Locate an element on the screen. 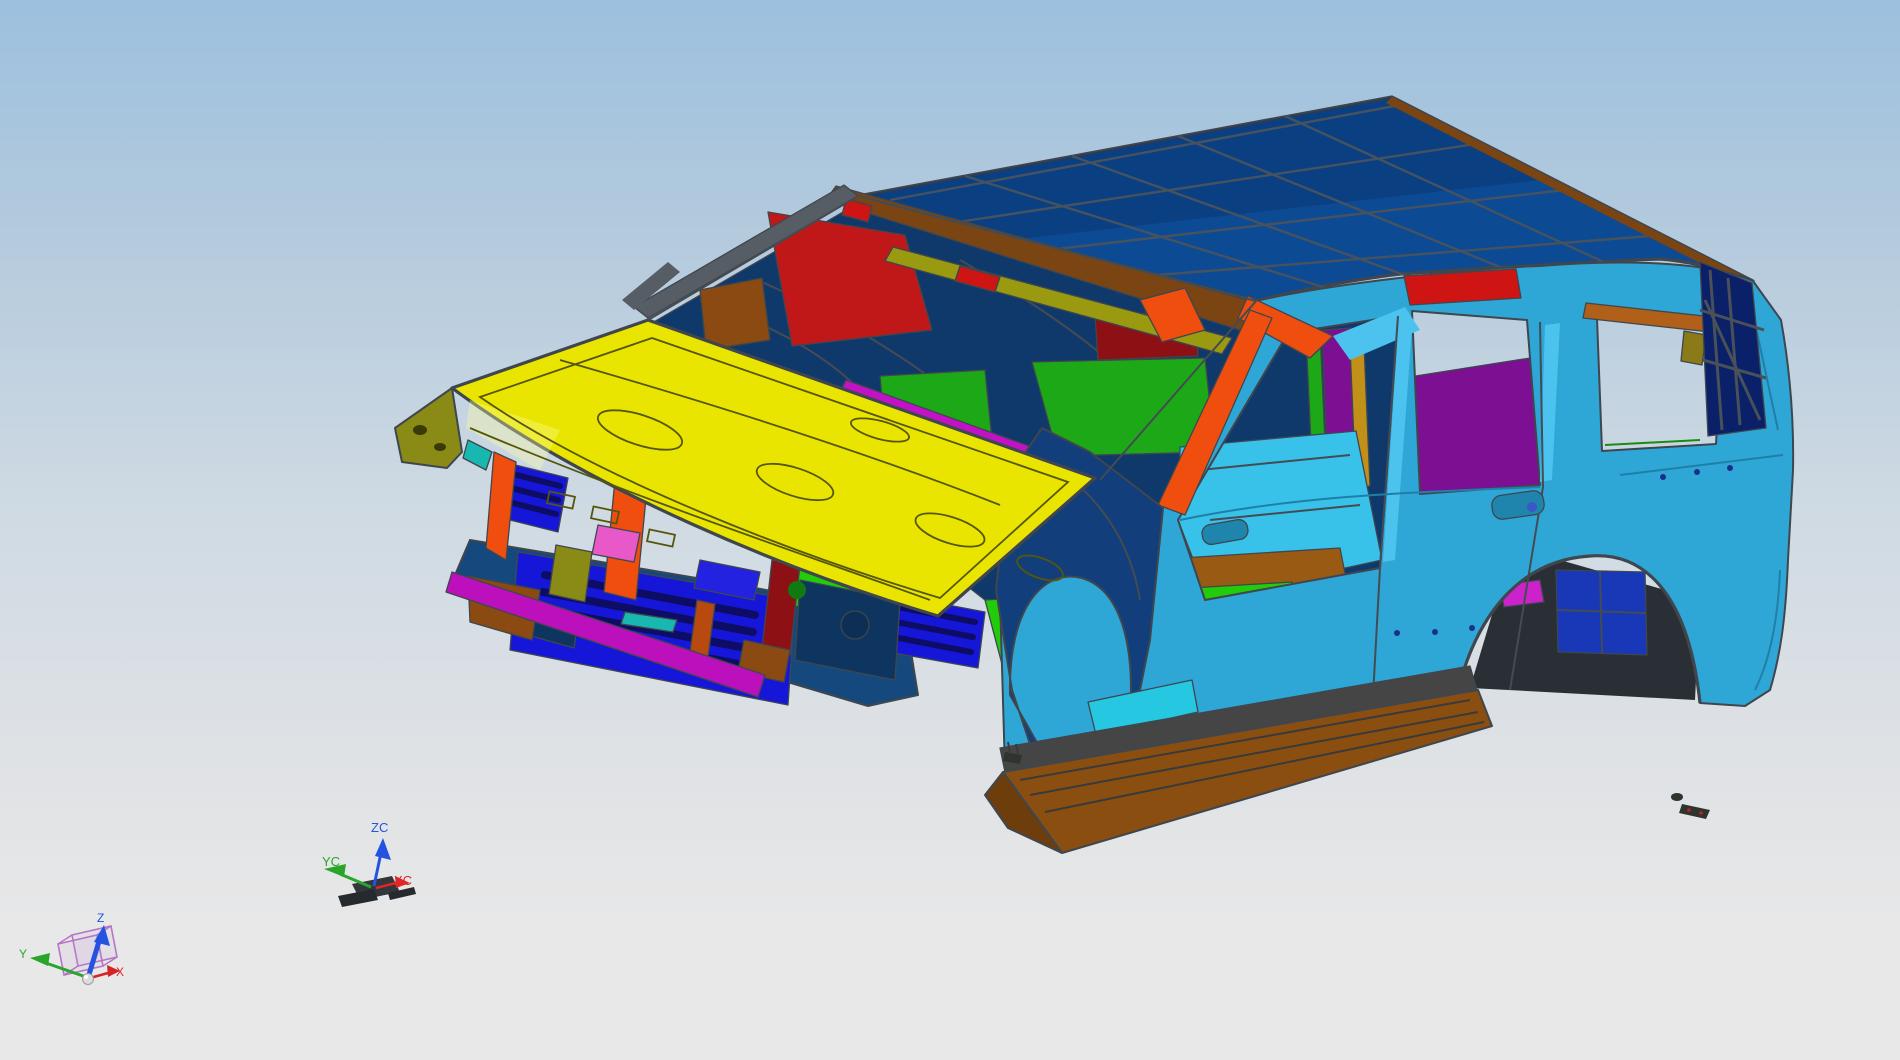  engine-bay-olive is located at coordinates (570, 573).